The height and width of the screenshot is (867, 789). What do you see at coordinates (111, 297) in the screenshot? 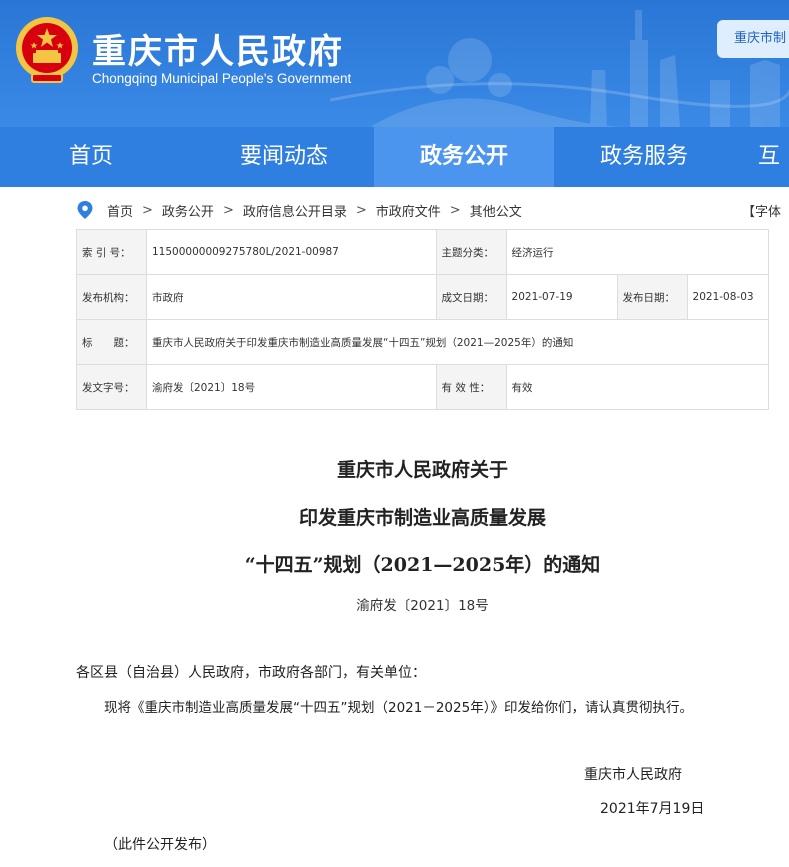
I see `meta-issuer-label: 发布机构：` at bounding box center [111, 297].